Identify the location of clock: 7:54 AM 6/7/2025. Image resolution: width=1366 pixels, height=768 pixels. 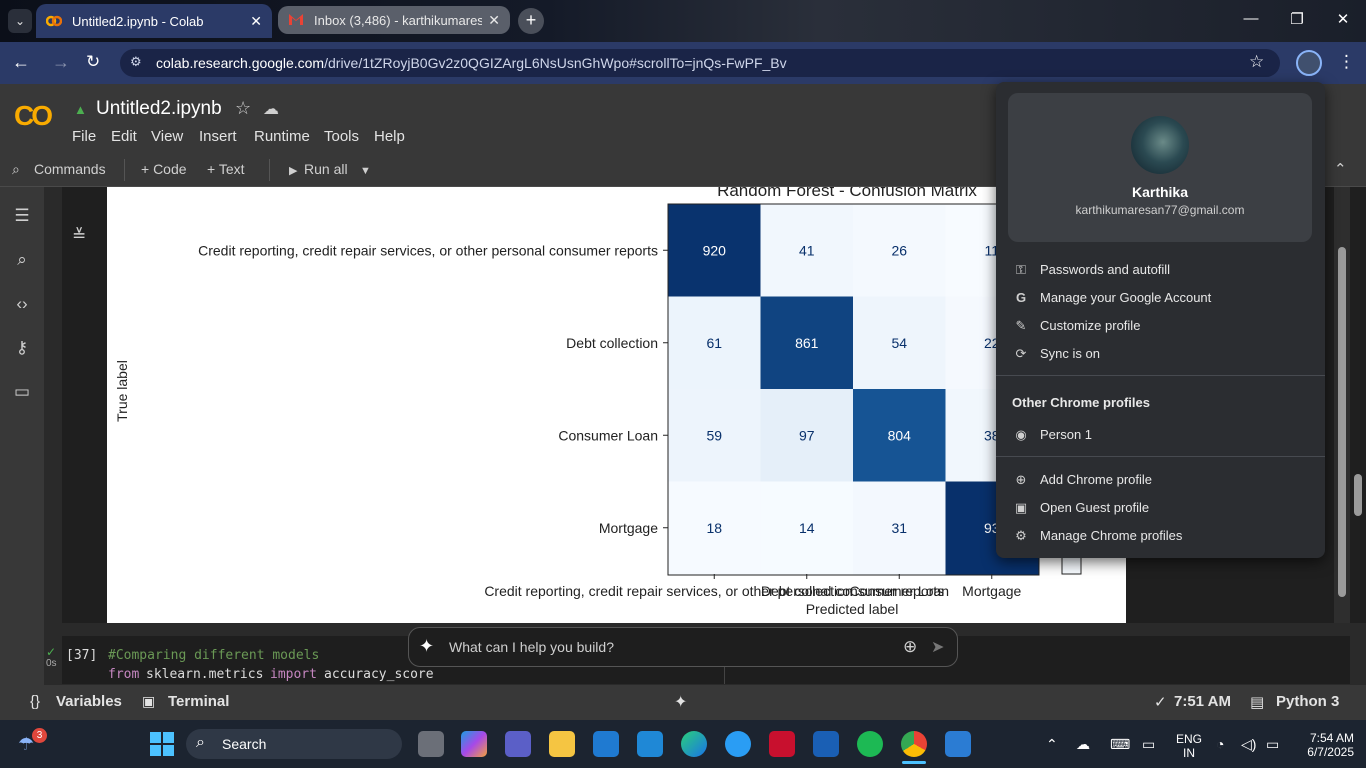
(1324, 745).